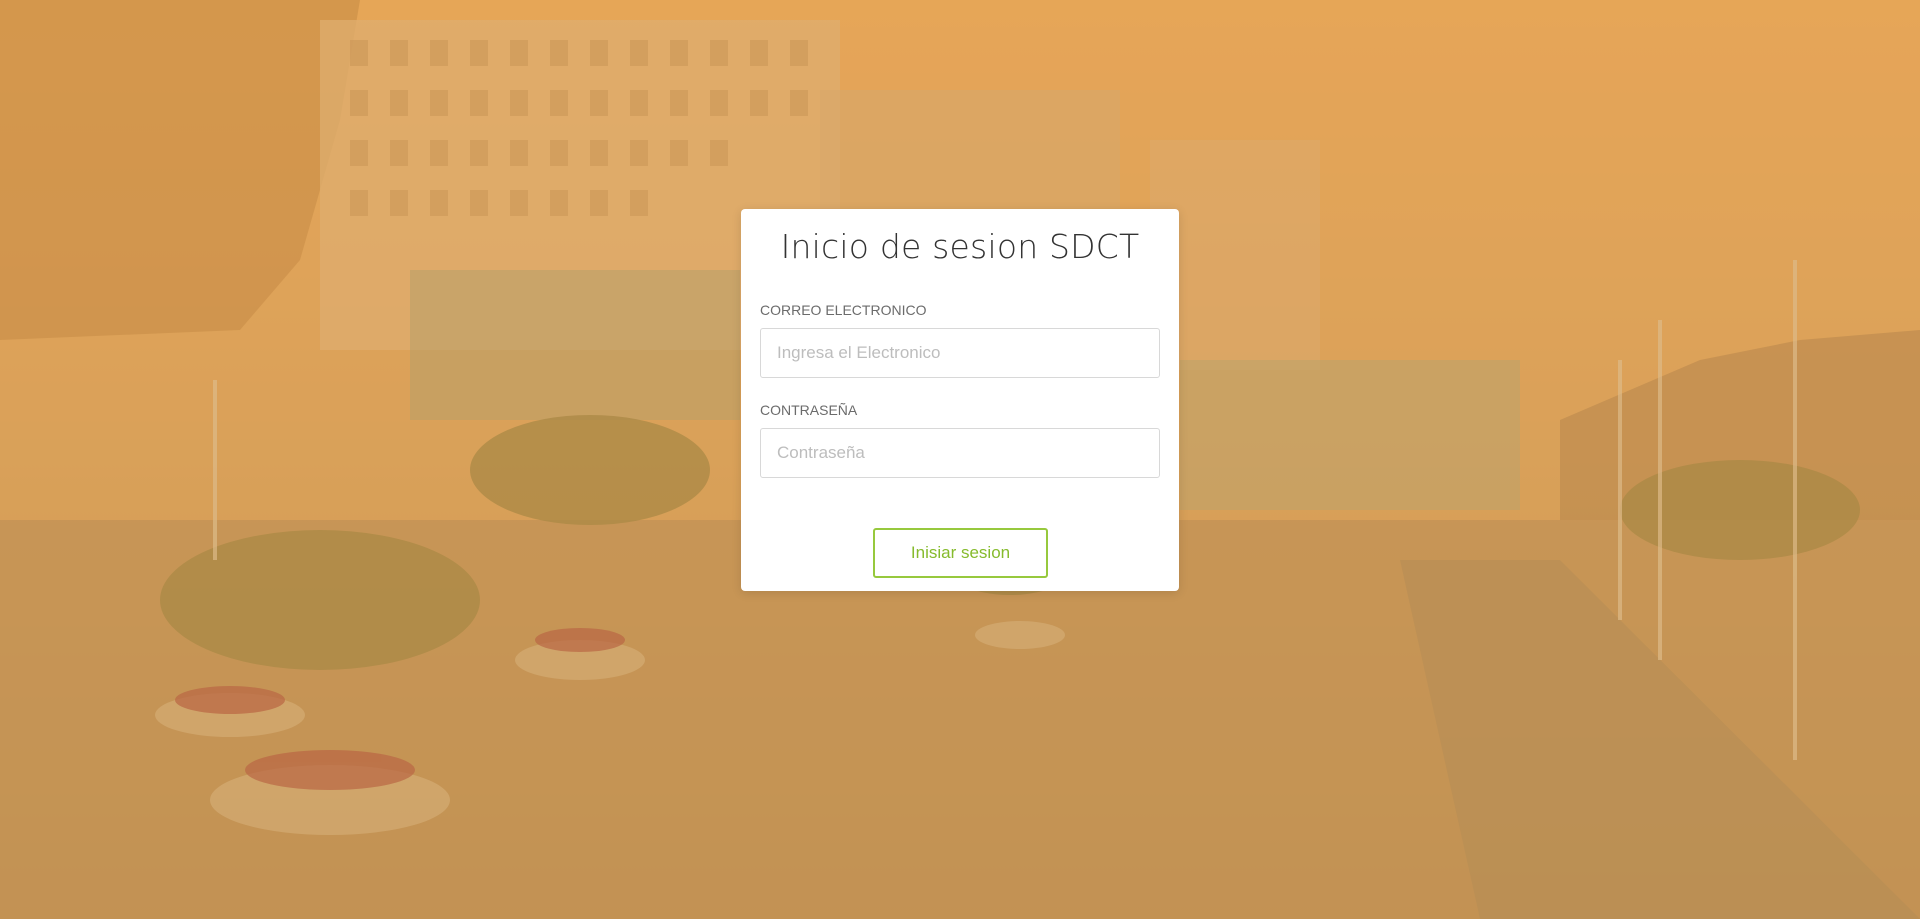 This screenshot has width=1920, height=919. Describe the element at coordinates (960, 453) in the screenshot. I see `password-input` at that location.